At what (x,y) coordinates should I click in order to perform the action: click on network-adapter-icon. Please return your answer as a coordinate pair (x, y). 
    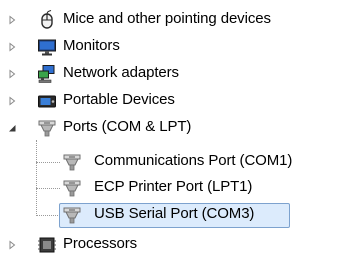
    Looking at the image, I should click on (47, 74).